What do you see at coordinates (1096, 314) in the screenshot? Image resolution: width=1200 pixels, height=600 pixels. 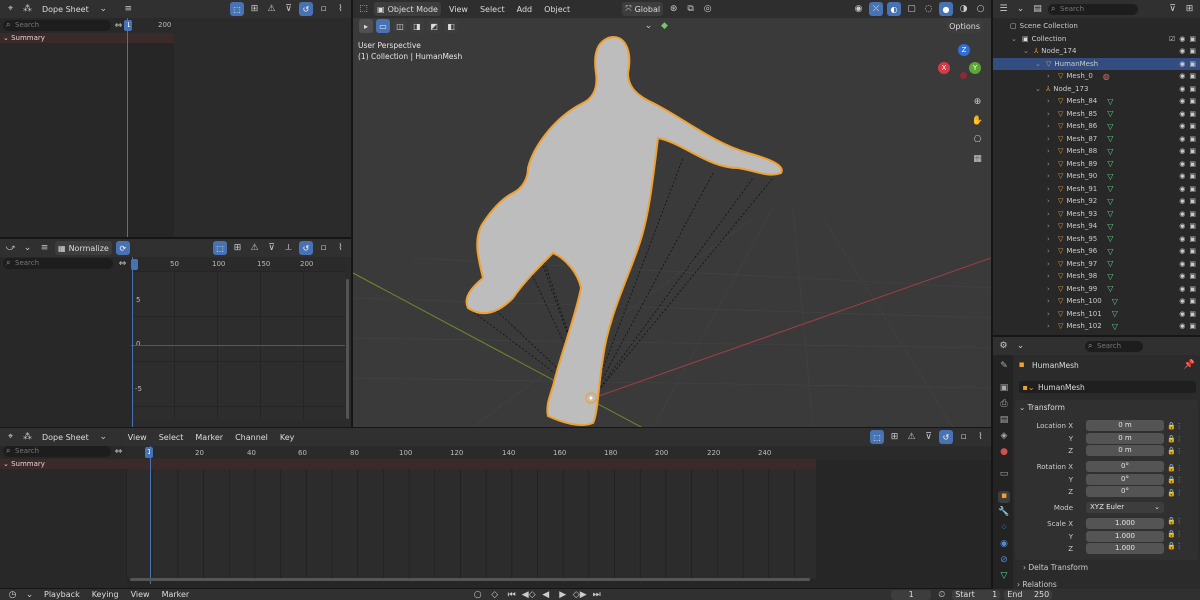 I see `outliner-mesh-row: › ▽ Mesh_101 ▽ ◉ ▣` at bounding box center [1096, 314].